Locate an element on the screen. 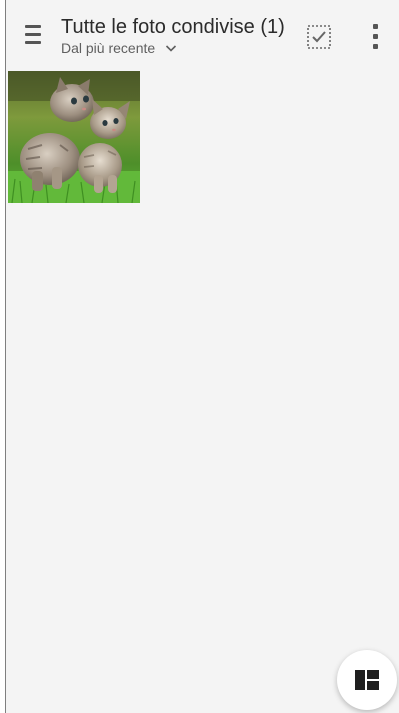 Image resolution: width=399 pixels, height=713 pixels. photo-thumbnail is located at coordinates (74, 137).